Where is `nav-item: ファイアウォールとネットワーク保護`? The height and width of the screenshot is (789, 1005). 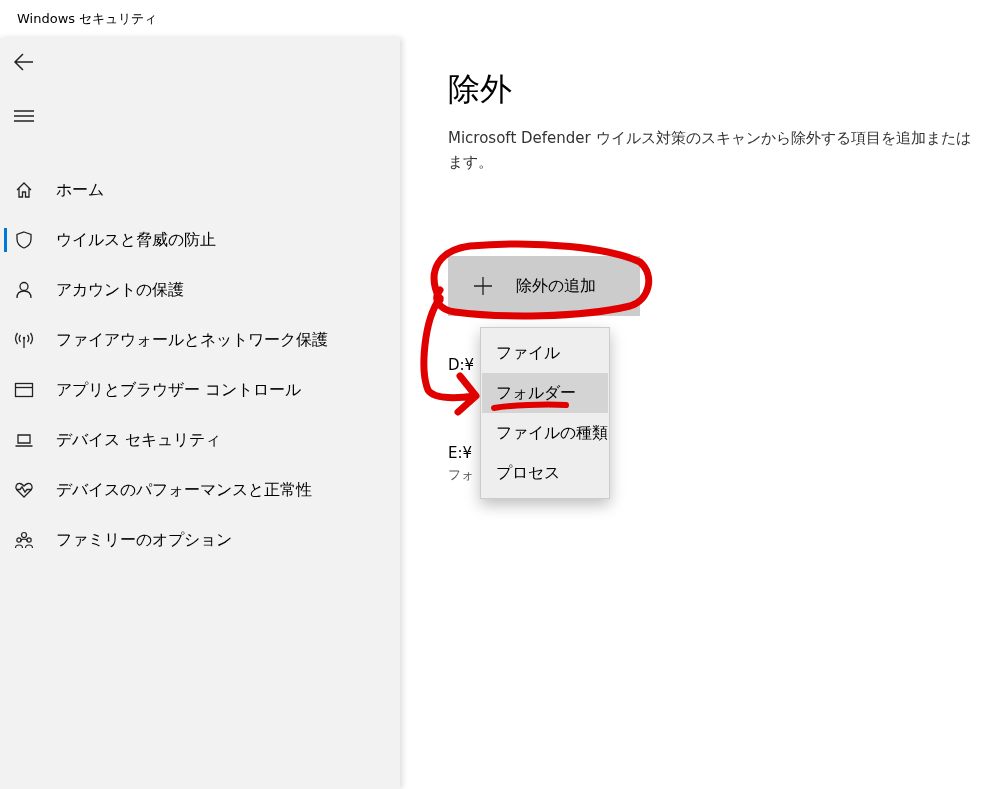 nav-item: ファイアウォールとネットワーク保護 is located at coordinates (200, 340).